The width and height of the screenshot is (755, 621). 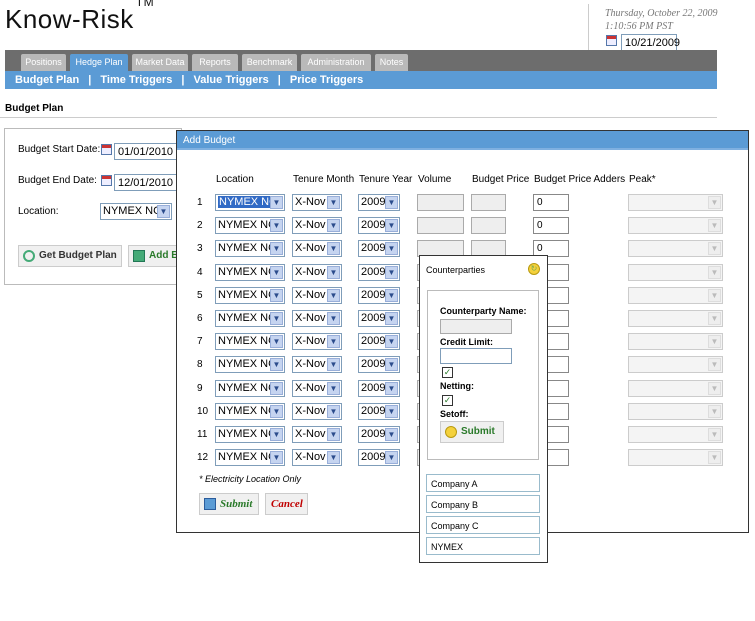 I want to click on add-icon, so click(x=139, y=256).